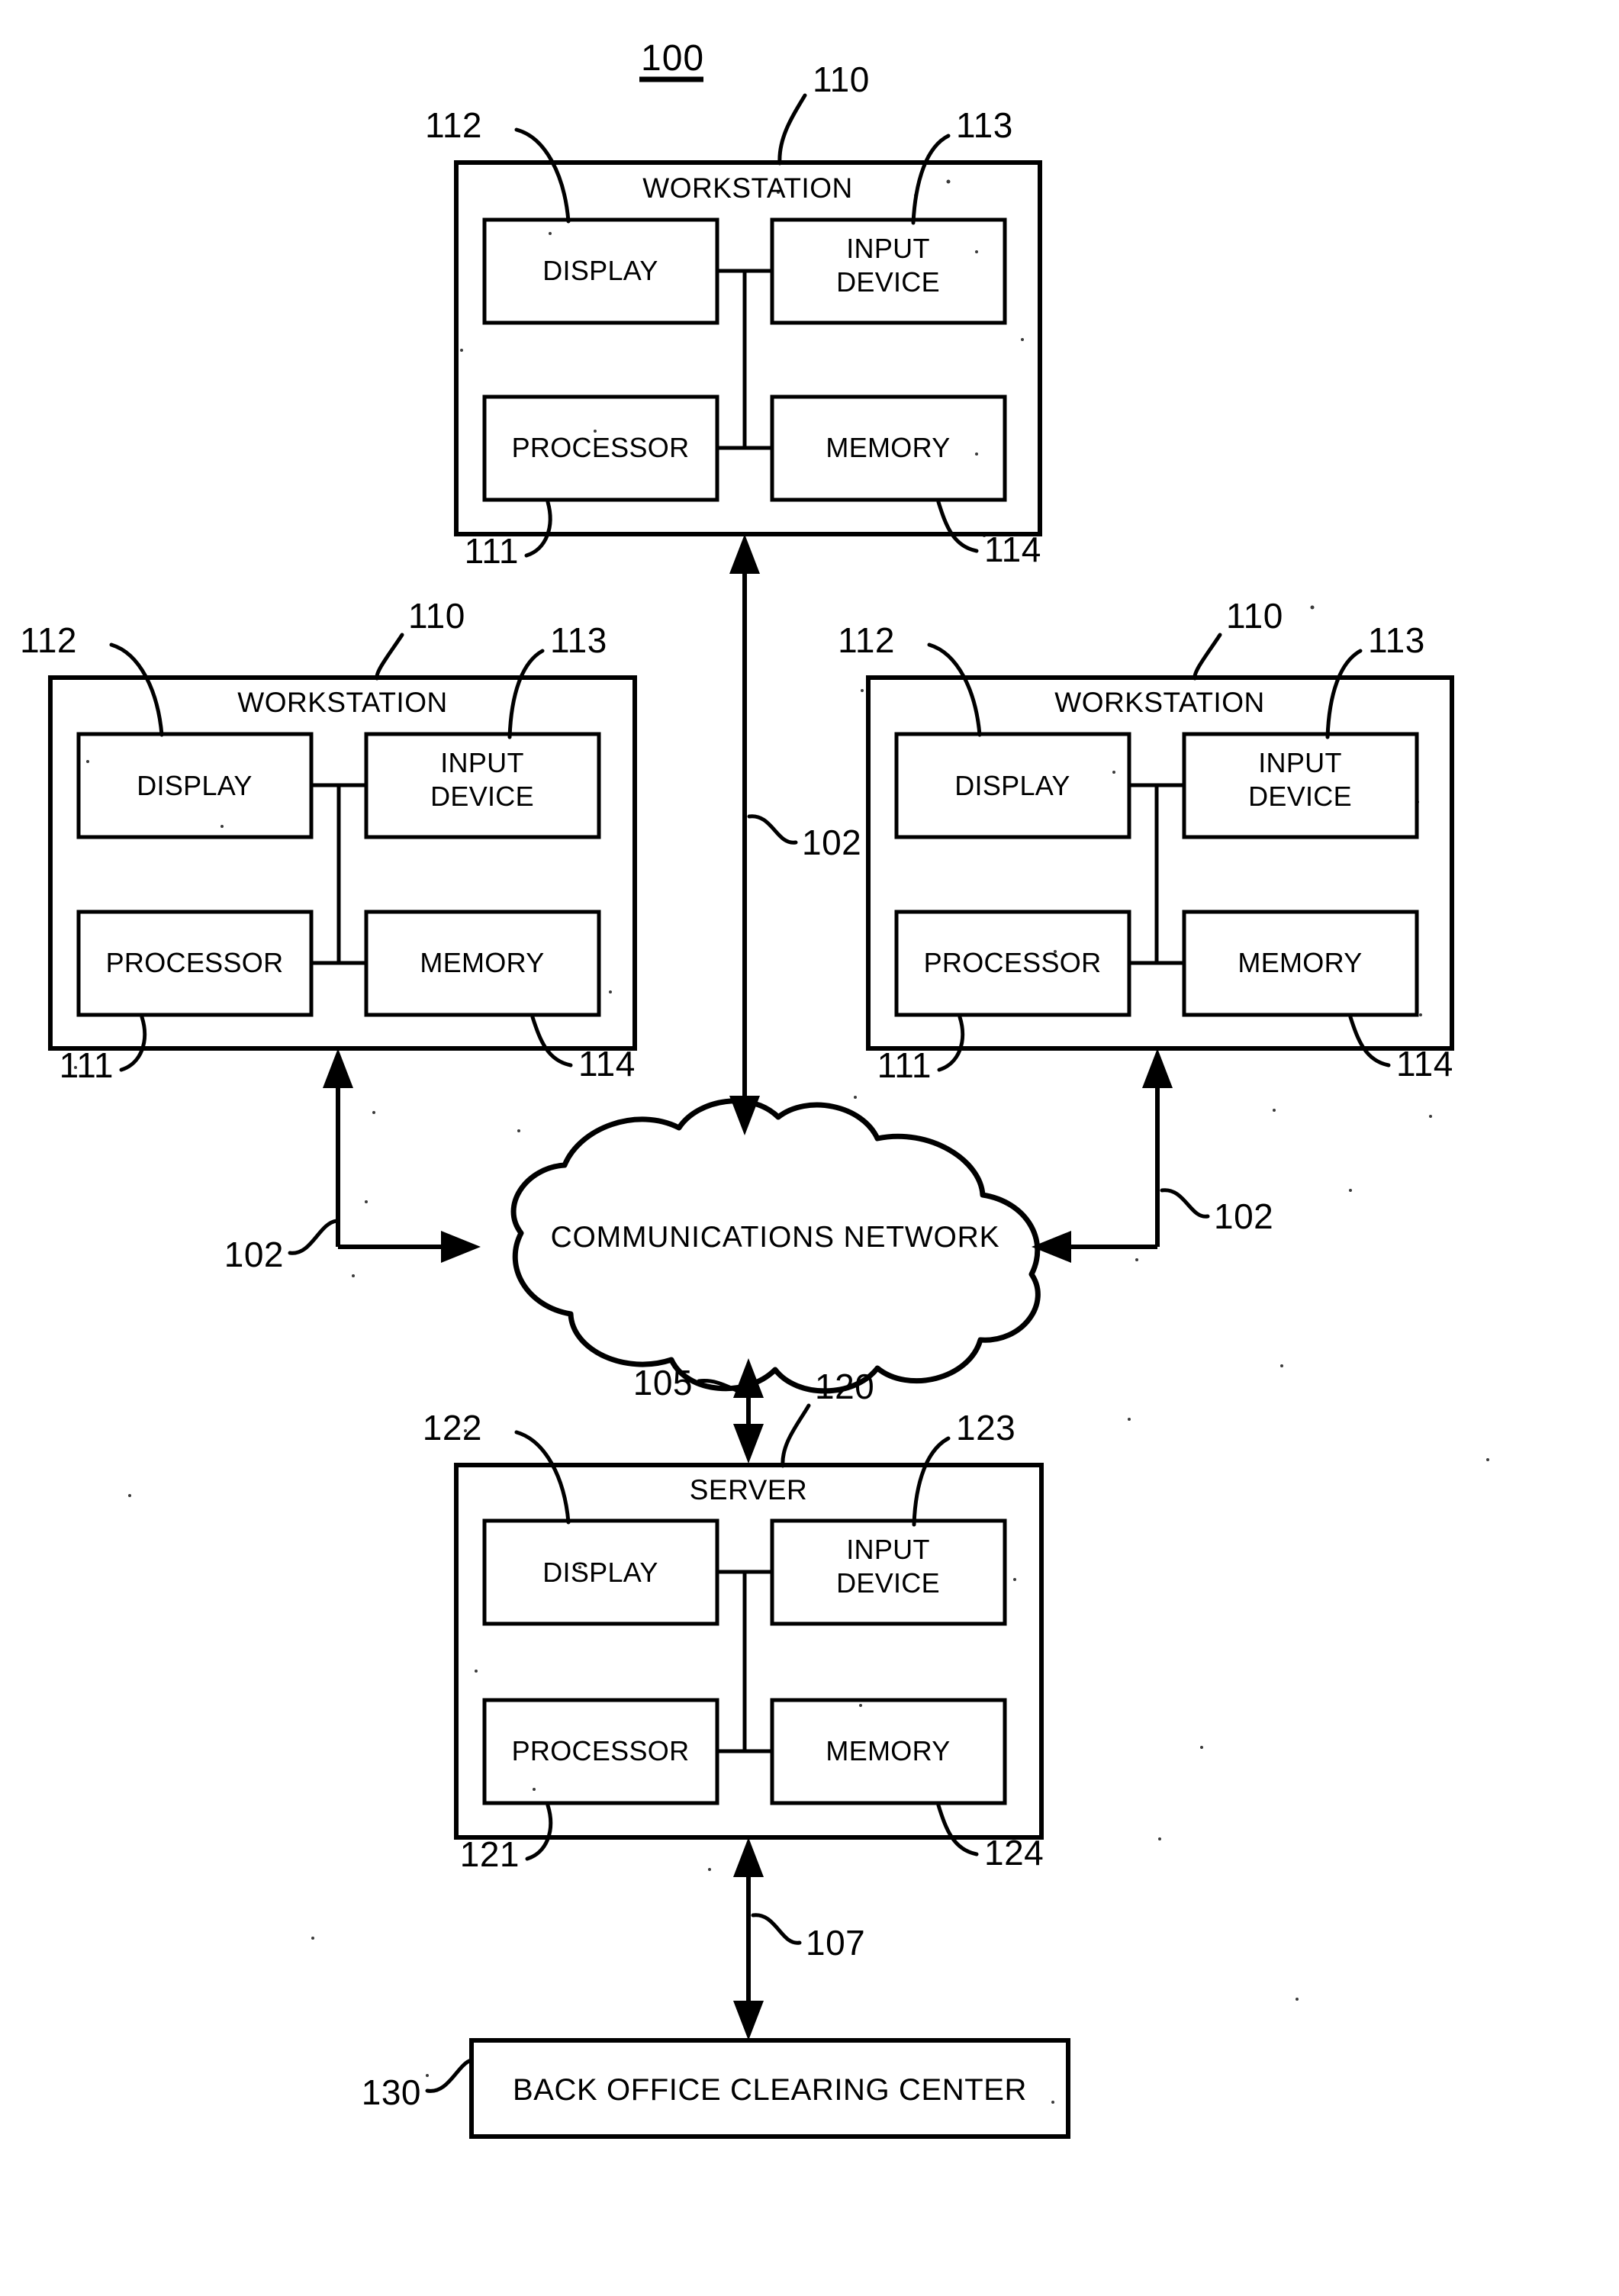 Image resolution: width=1619 pixels, height=2296 pixels. I want to click on figure-number-text: 100, so click(672, 58).